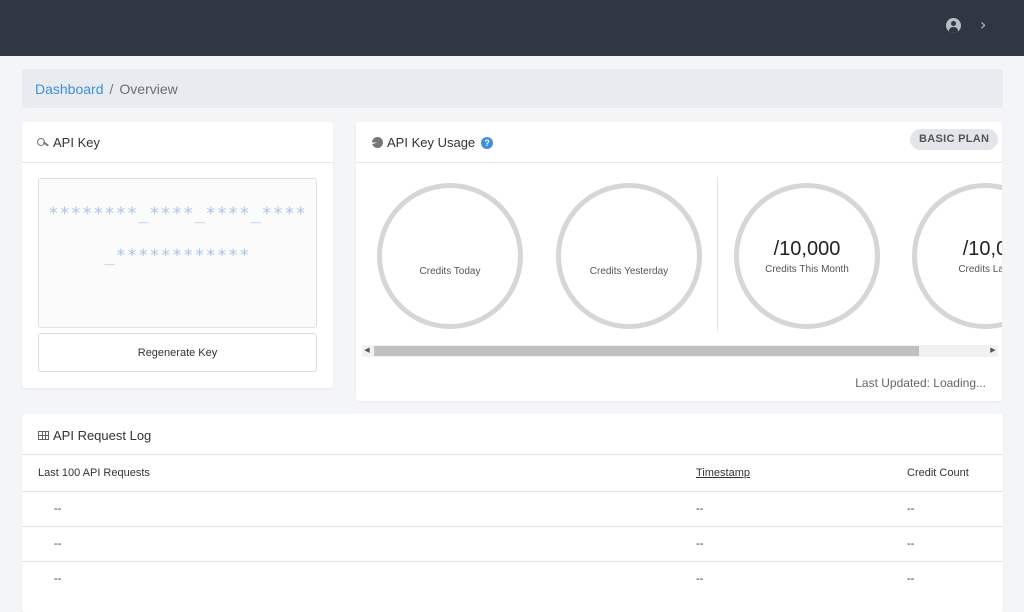 The image size is (1024, 612). I want to click on gauge-label: Credits Last, so click(980, 269).